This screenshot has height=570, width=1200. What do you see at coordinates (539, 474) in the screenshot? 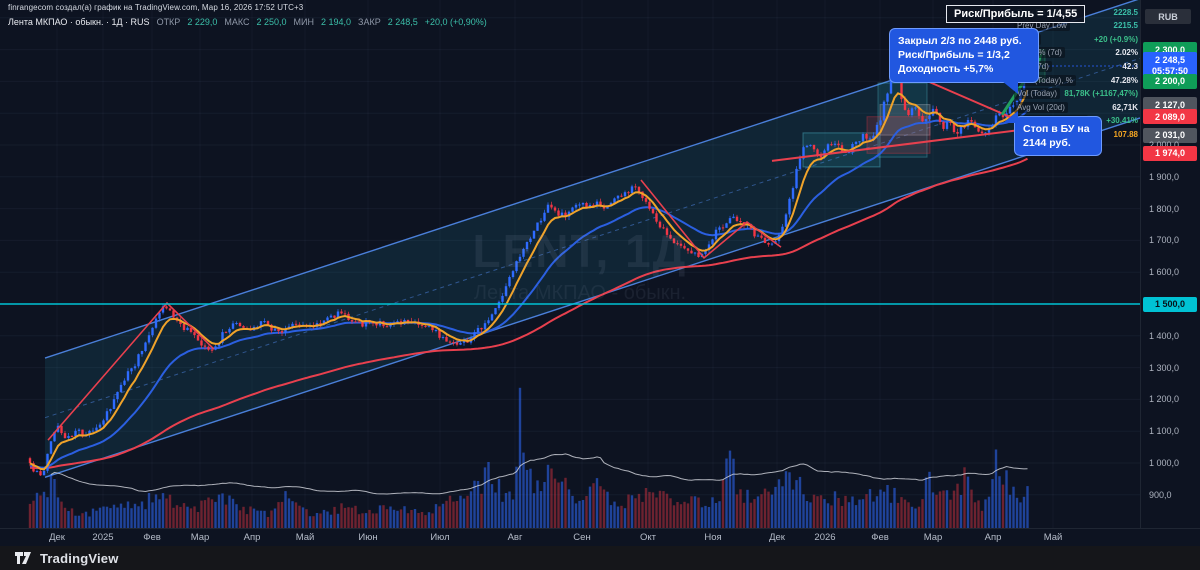
I see `volume-ma-line` at bounding box center [539, 474].